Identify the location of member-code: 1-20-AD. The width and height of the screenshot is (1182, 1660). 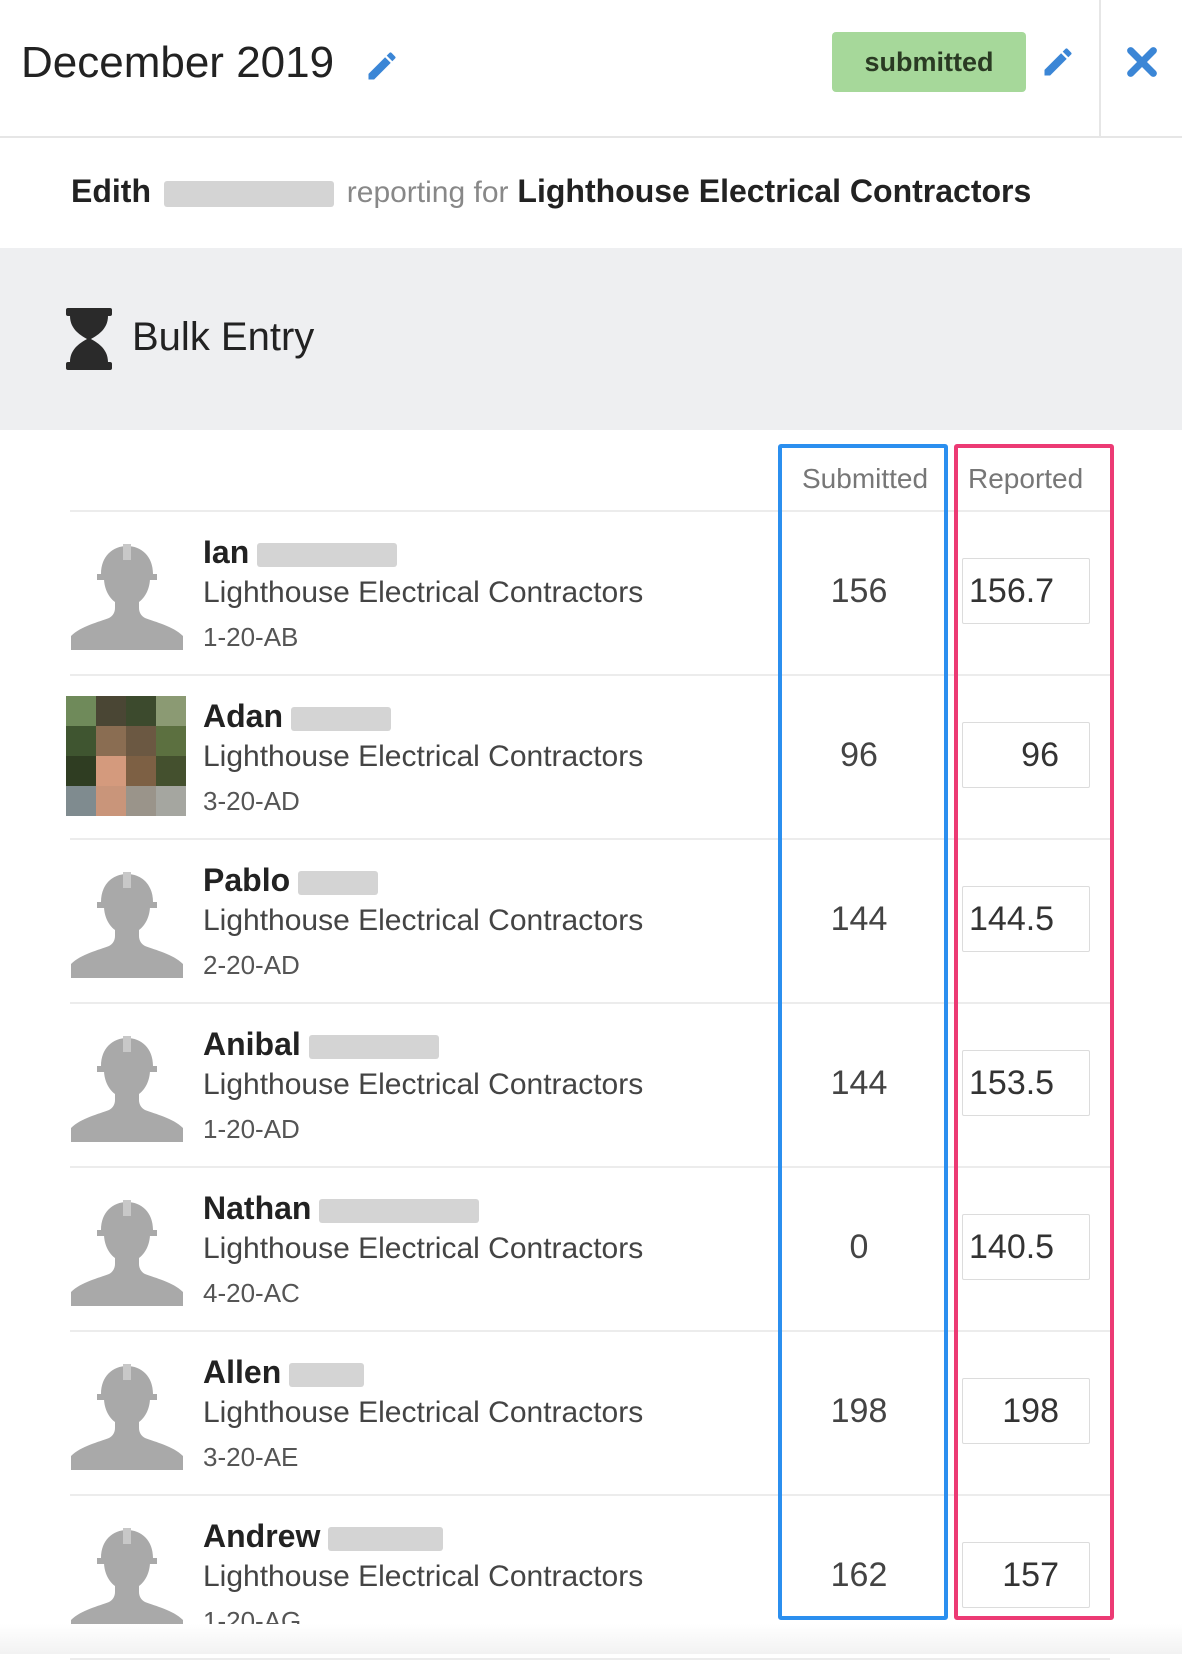
(251, 1129).